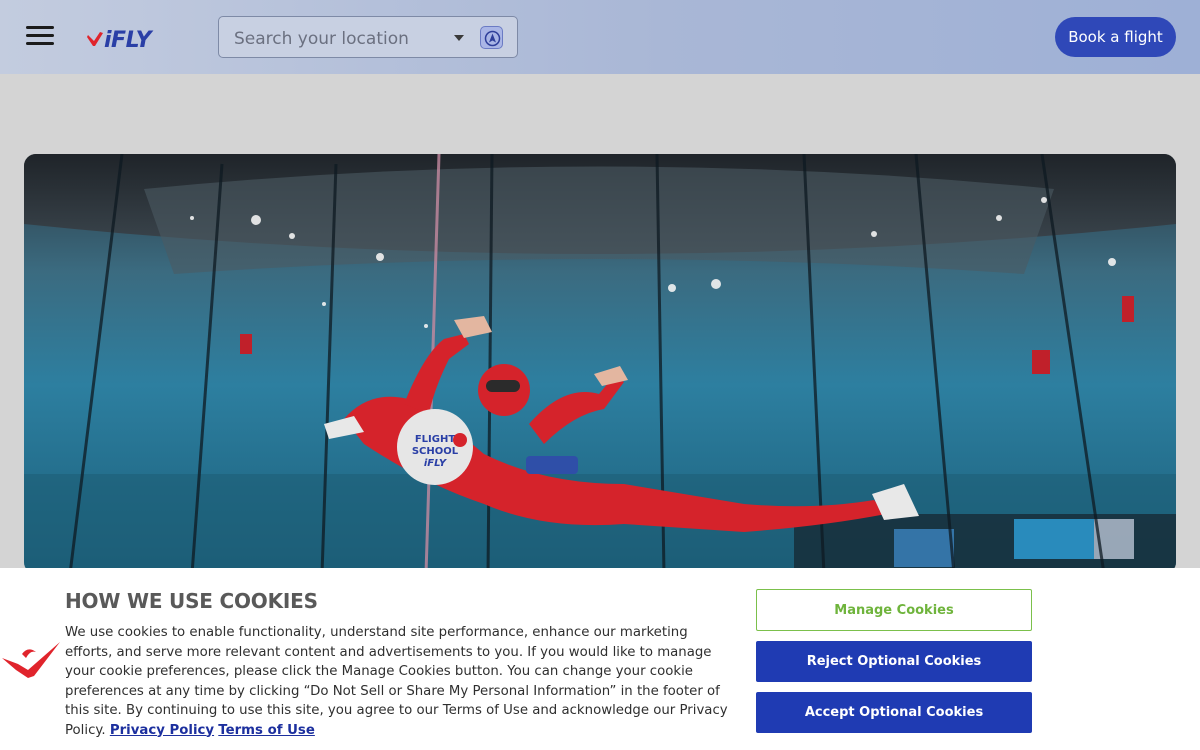 The image size is (1200, 750). I want to click on accept-optional-cookies-button: Accept Optional Cookies, so click(894, 712).